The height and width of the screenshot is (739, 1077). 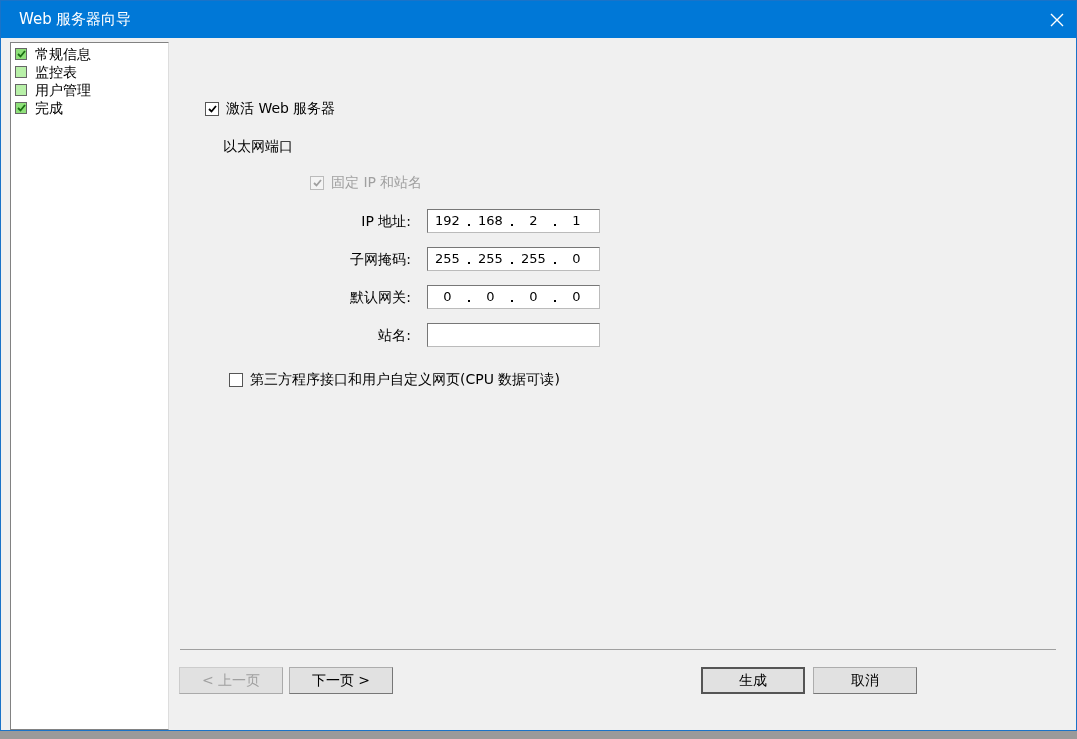 What do you see at coordinates (281, 108) in the screenshot?
I see `checkbox-label: 激活 Web 服务器` at bounding box center [281, 108].